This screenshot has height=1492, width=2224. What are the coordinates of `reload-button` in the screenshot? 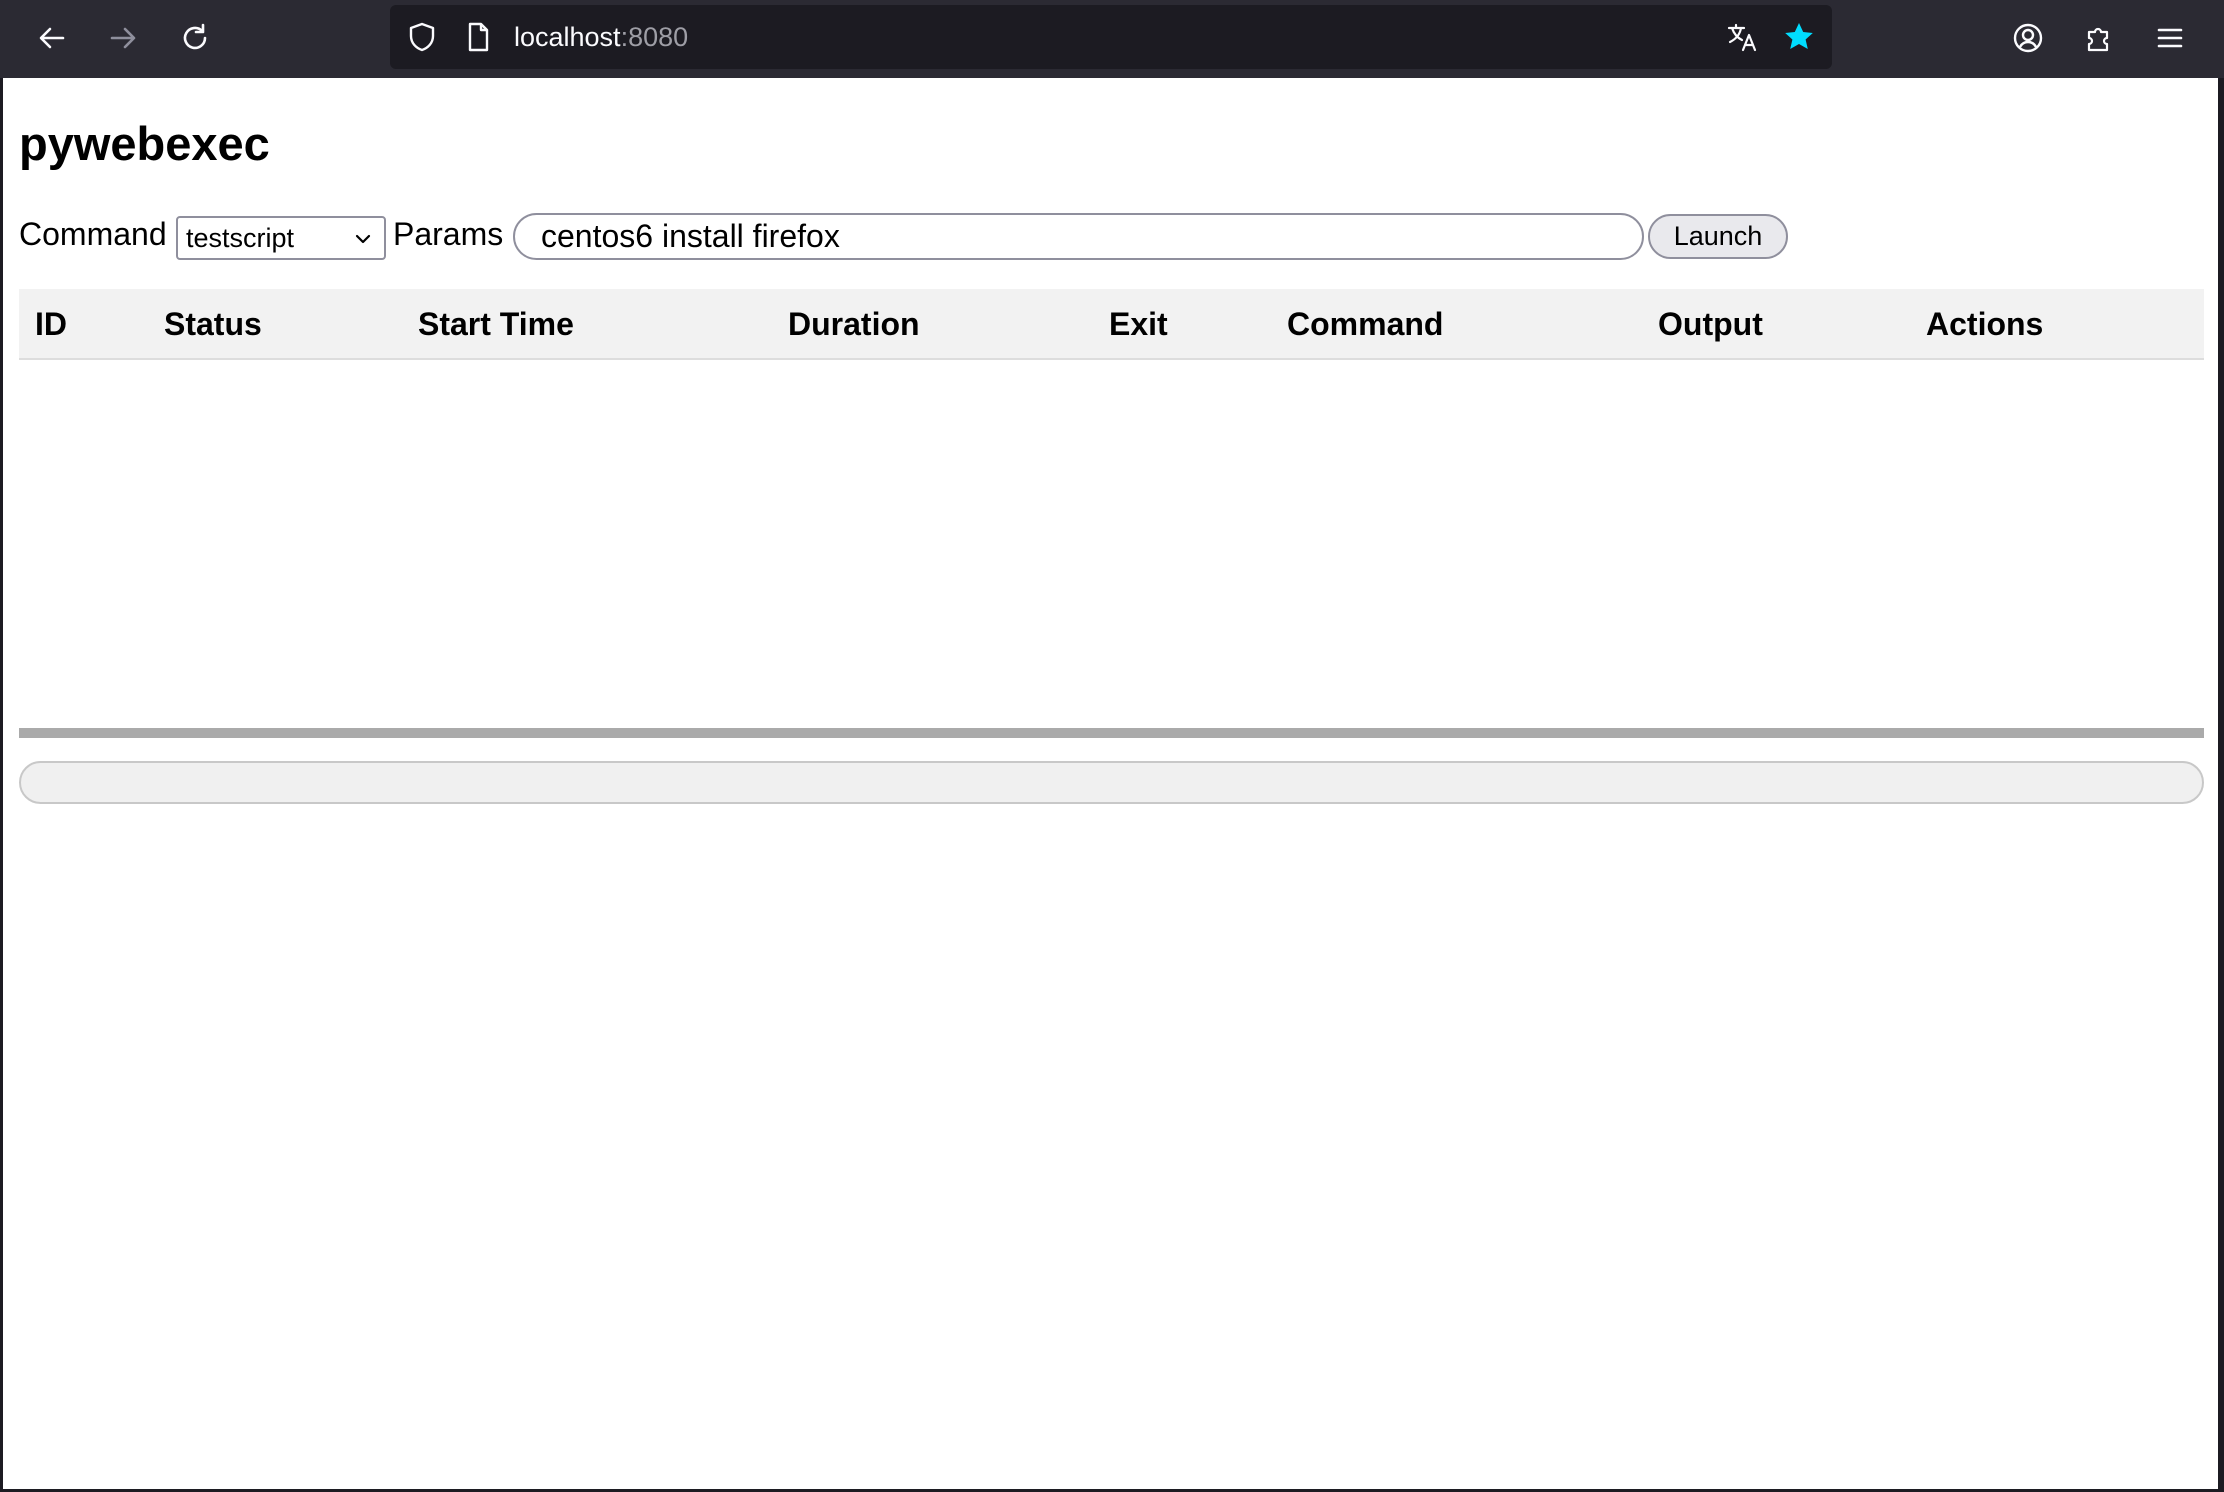 It's located at (195, 38).